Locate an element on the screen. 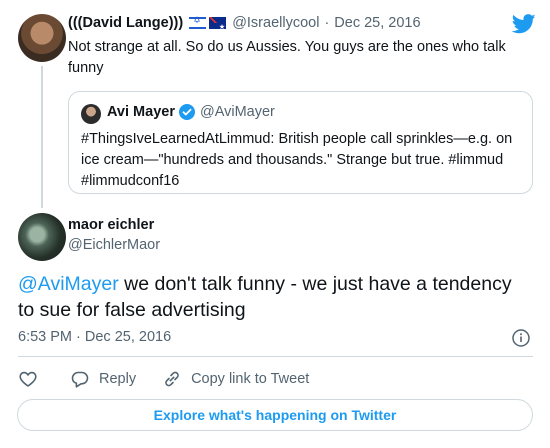 Image resolution: width=550 pixels, height=448 pixels. tweet-timestamp: 6:53 PM · Dec 25, 2016 is located at coordinates (94, 337).